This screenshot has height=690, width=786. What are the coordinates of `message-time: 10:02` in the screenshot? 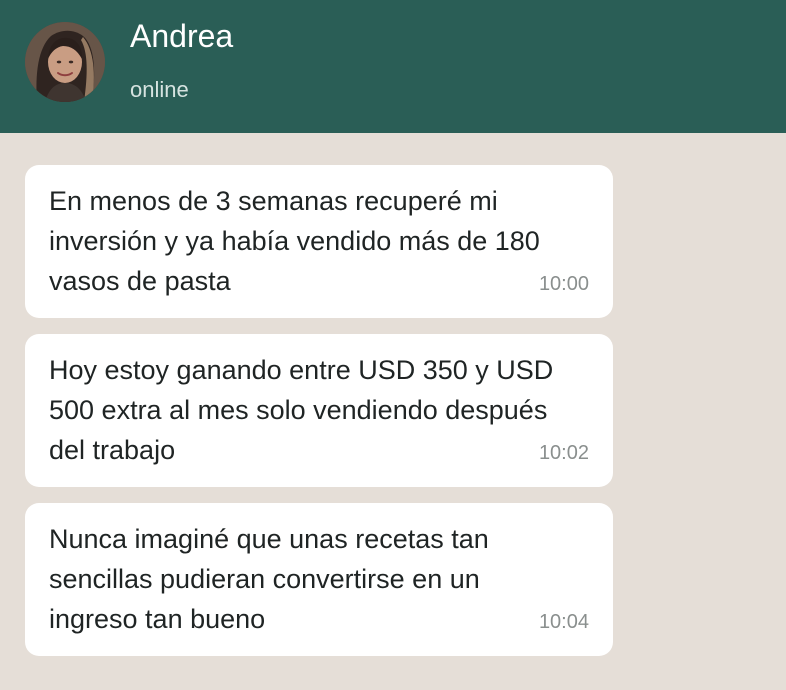 It's located at (563, 453).